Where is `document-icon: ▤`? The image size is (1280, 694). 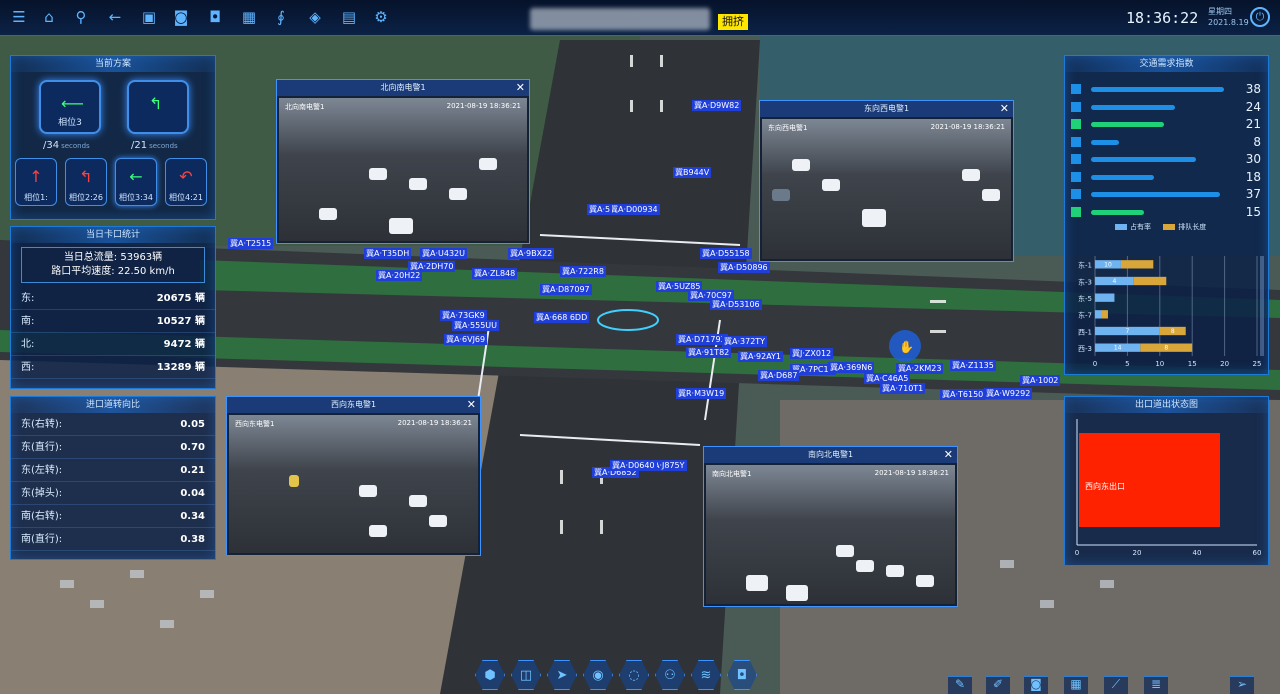
document-icon: ▤ is located at coordinates (349, 17).